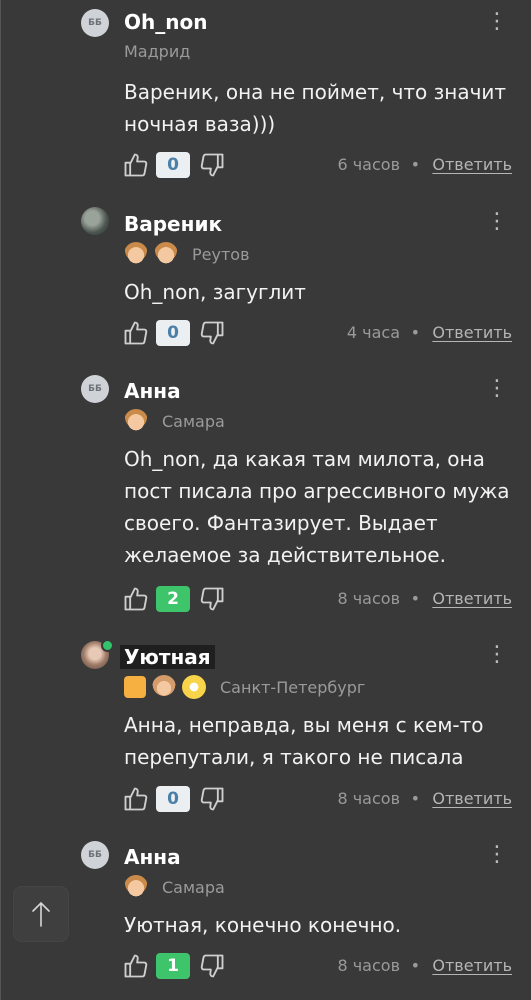 This screenshot has height=1000, width=531. Describe the element at coordinates (221, 254) in the screenshot. I see `comment-city: Реутов` at that location.